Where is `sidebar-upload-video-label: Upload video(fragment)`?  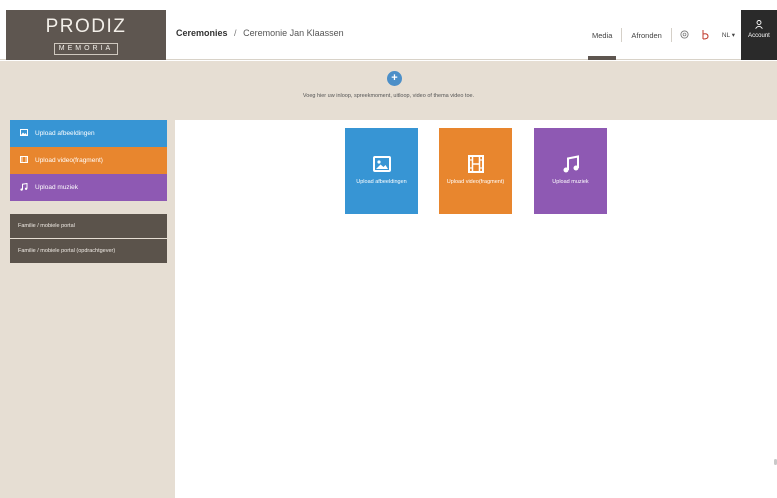
sidebar-upload-video-label: Upload video(fragment) is located at coordinates (69, 160).